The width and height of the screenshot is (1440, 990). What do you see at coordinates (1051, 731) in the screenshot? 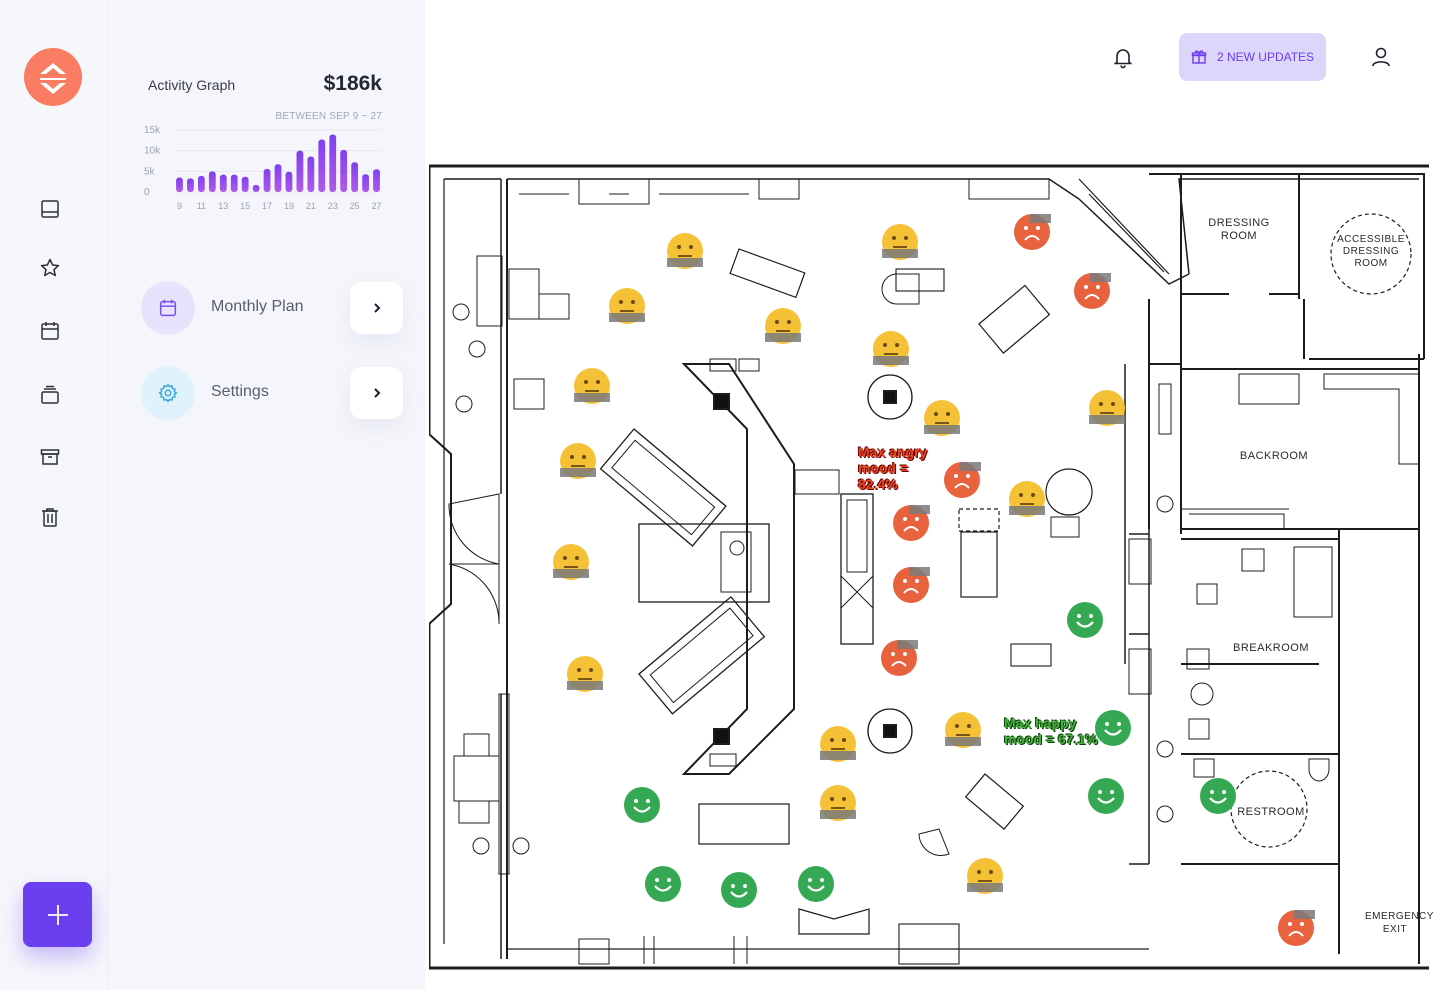
I see `max-happy-annotation: Max happy mood = 67.1%` at bounding box center [1051, 731].